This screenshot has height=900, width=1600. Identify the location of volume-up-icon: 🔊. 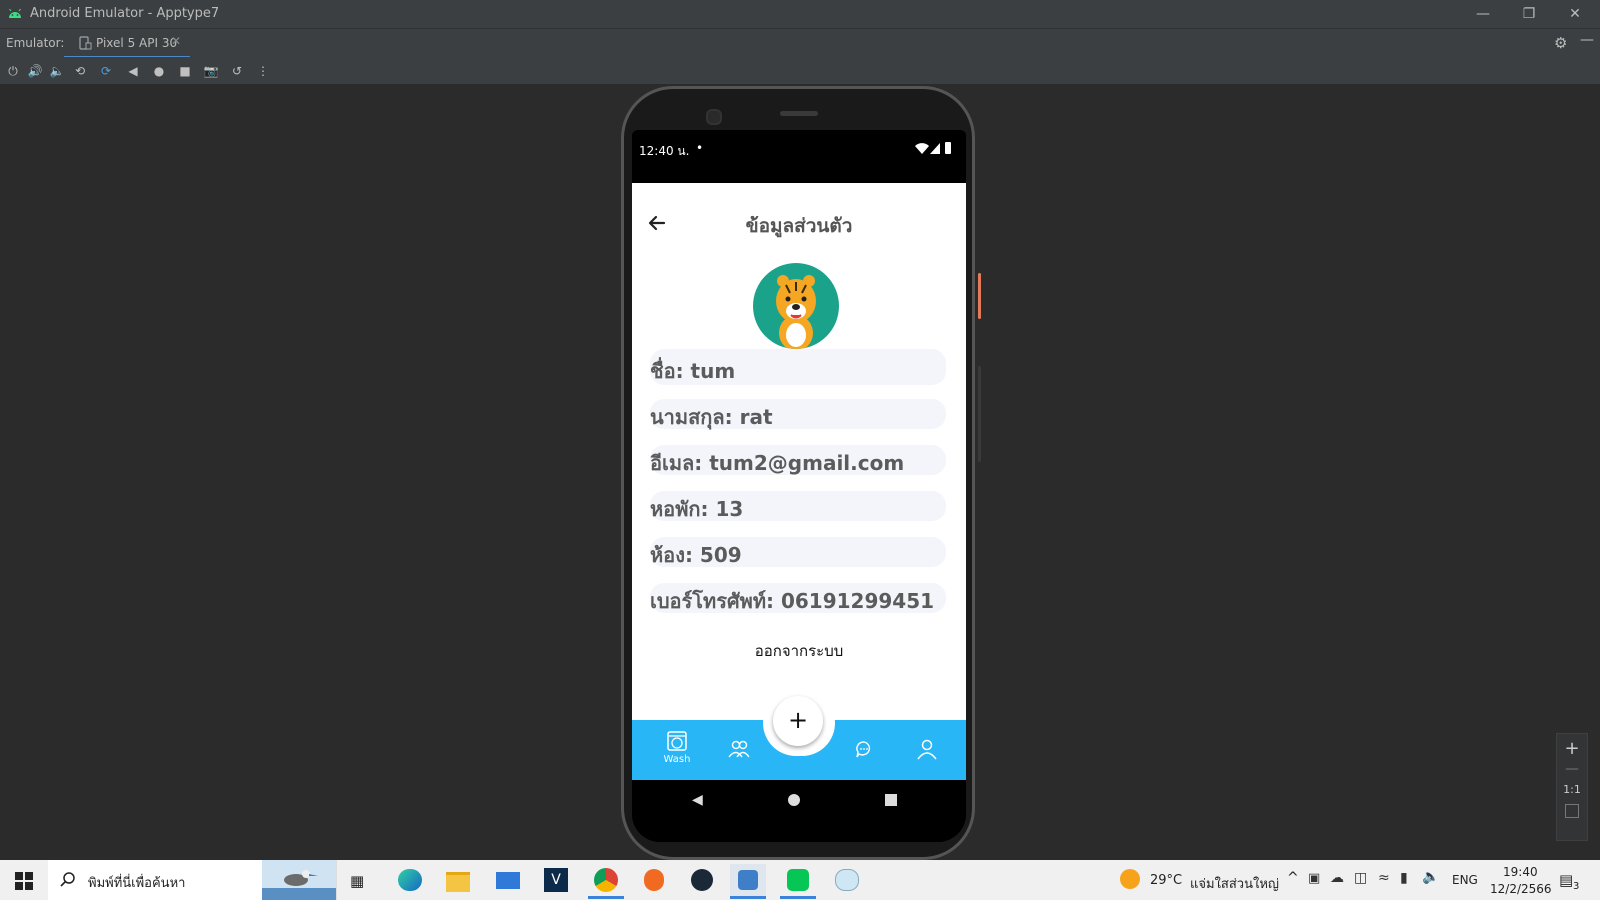
(35, 71).